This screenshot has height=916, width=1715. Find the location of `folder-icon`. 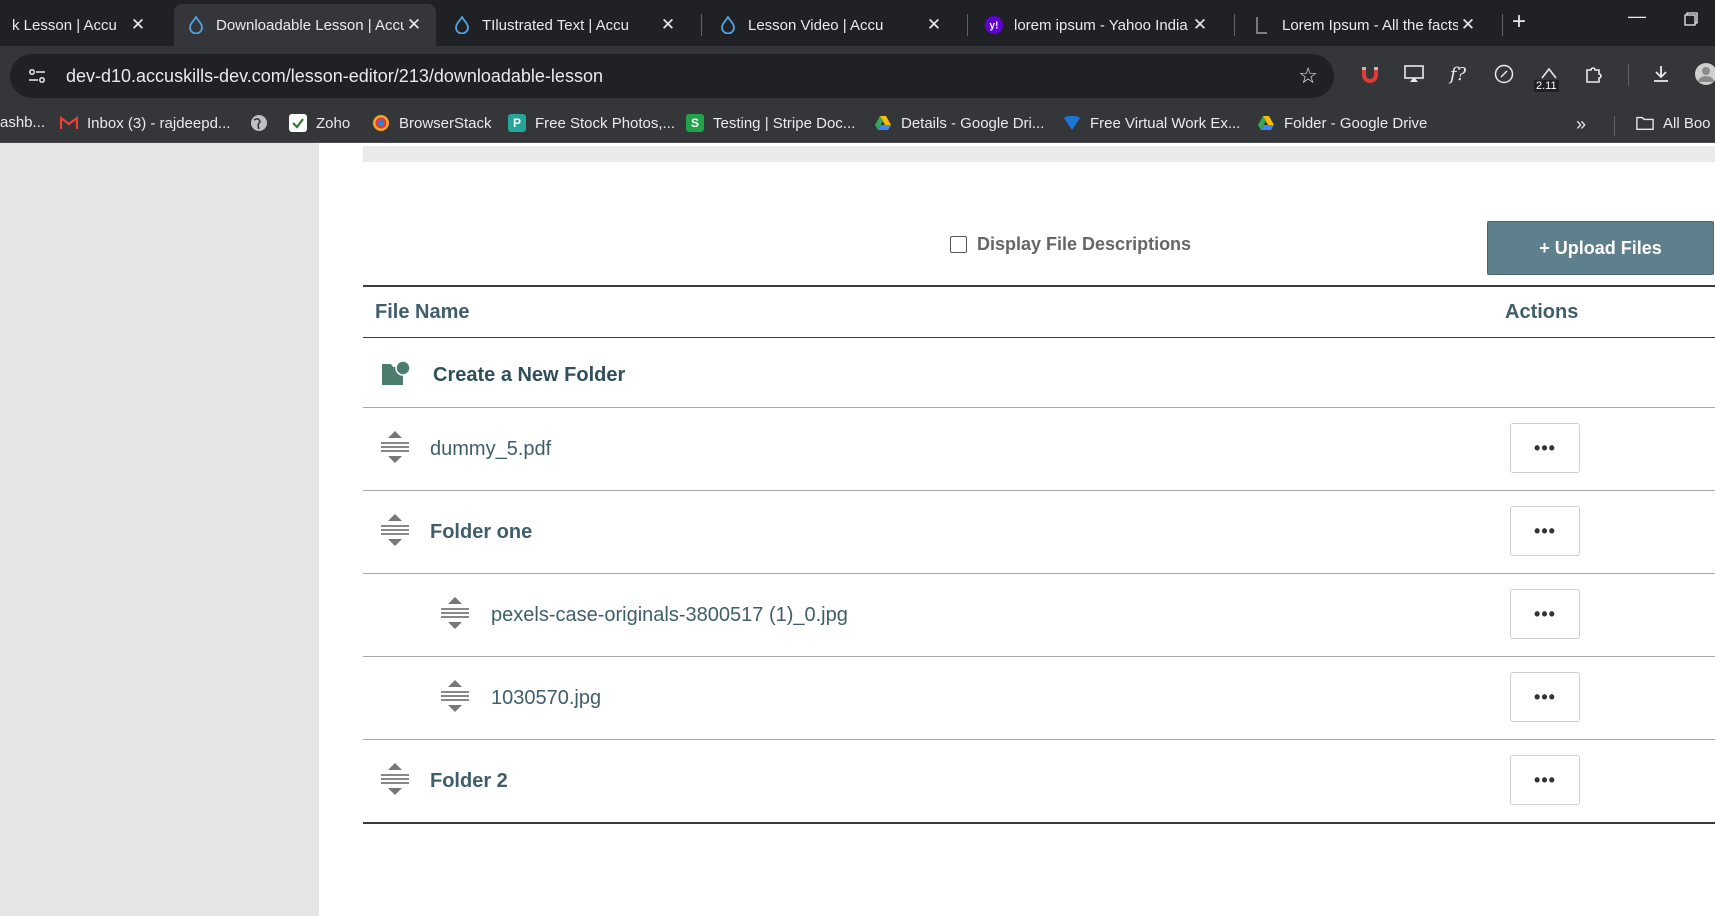

folder-icon is located at coordinates (1645, 123).